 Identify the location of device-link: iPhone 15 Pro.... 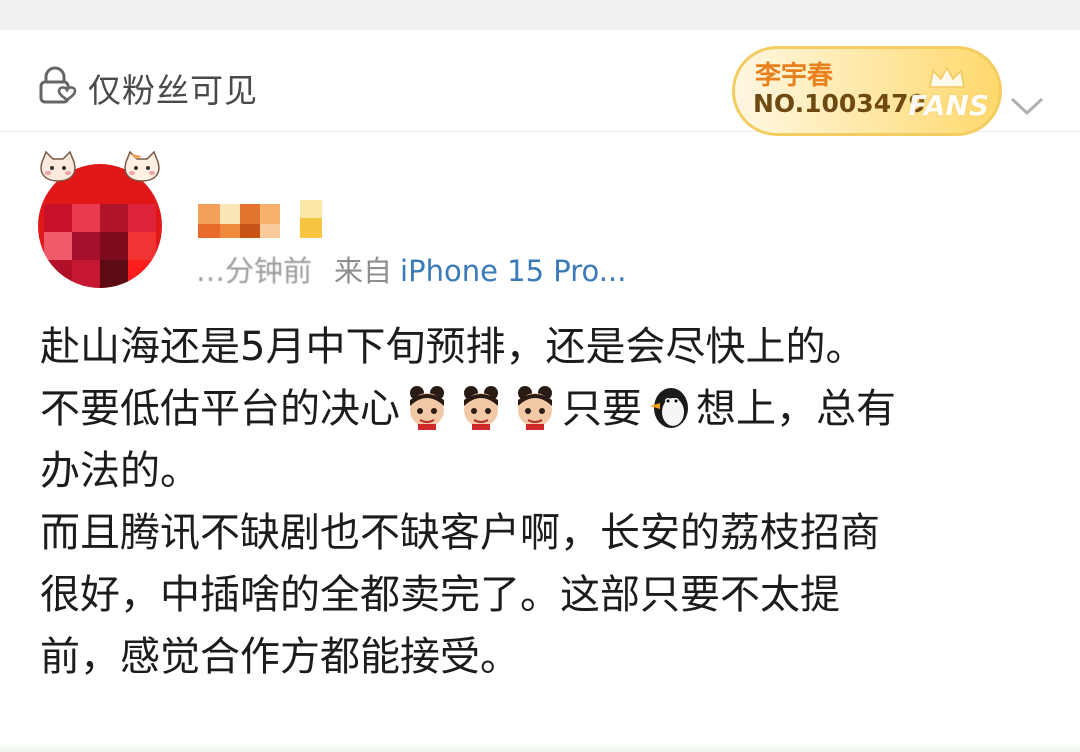
(513, 271).